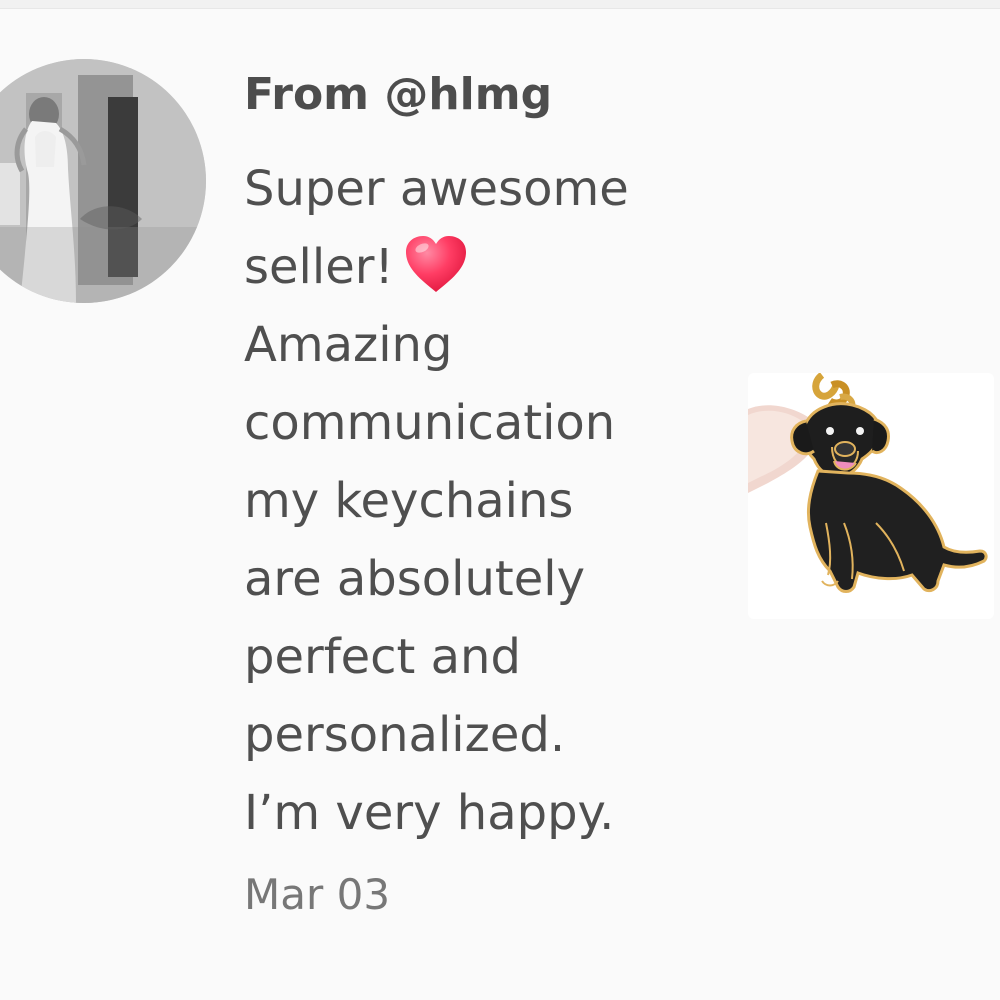 The height and width of the screenshot is (1000, 1000). What do you see at coordinates (500, 4) in the screenshot?
I see `top-divider` at bounding box center [500, 4].